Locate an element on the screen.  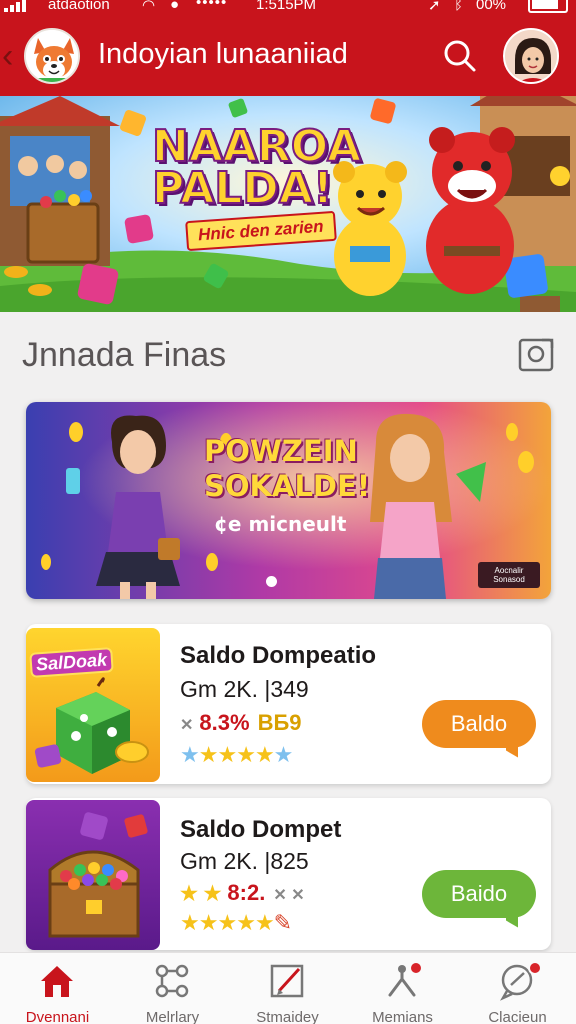
nav-item-home: Dvennani is located at coordinates (57, 988).